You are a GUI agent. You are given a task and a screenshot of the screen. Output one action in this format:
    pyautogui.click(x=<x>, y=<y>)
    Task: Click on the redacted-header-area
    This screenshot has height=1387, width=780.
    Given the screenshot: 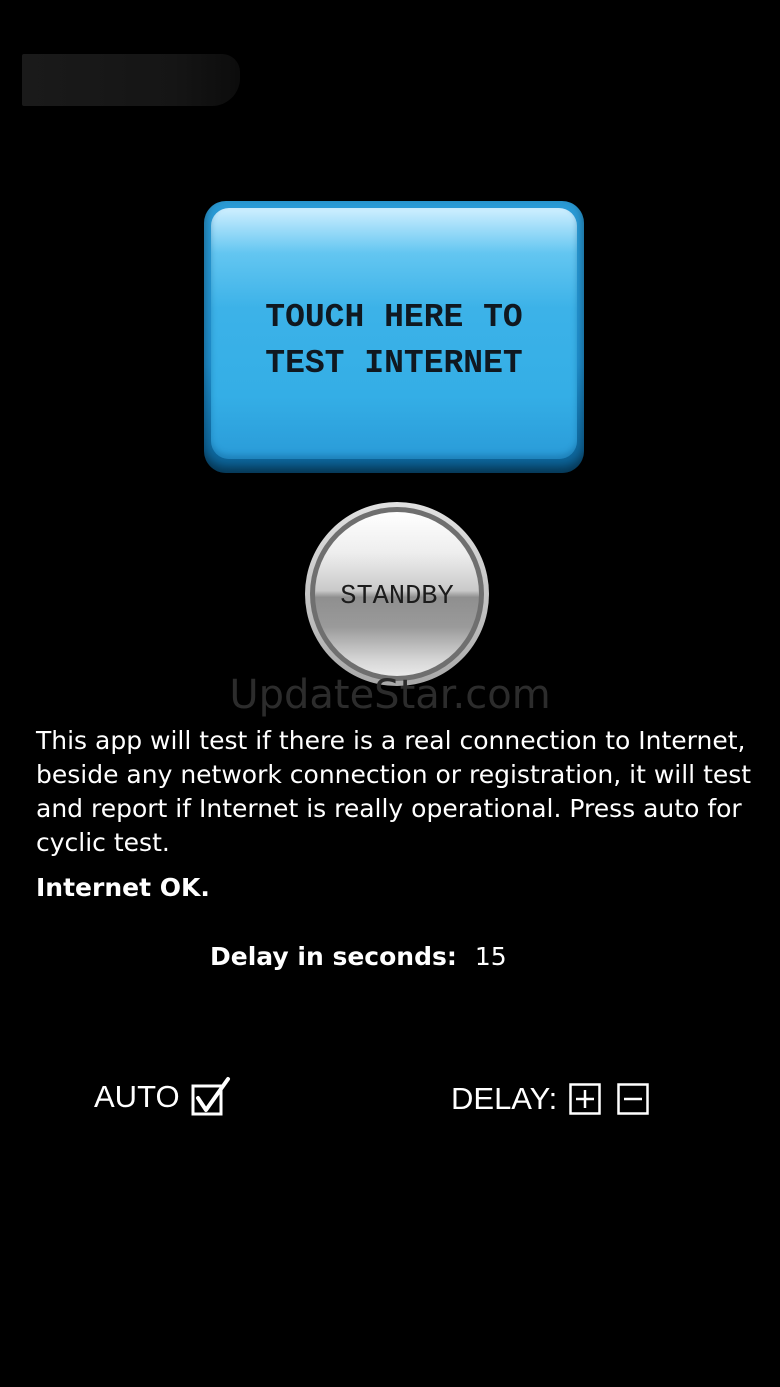 What is the action you would take?
    pyautogui.click(x=131, y=80)
    